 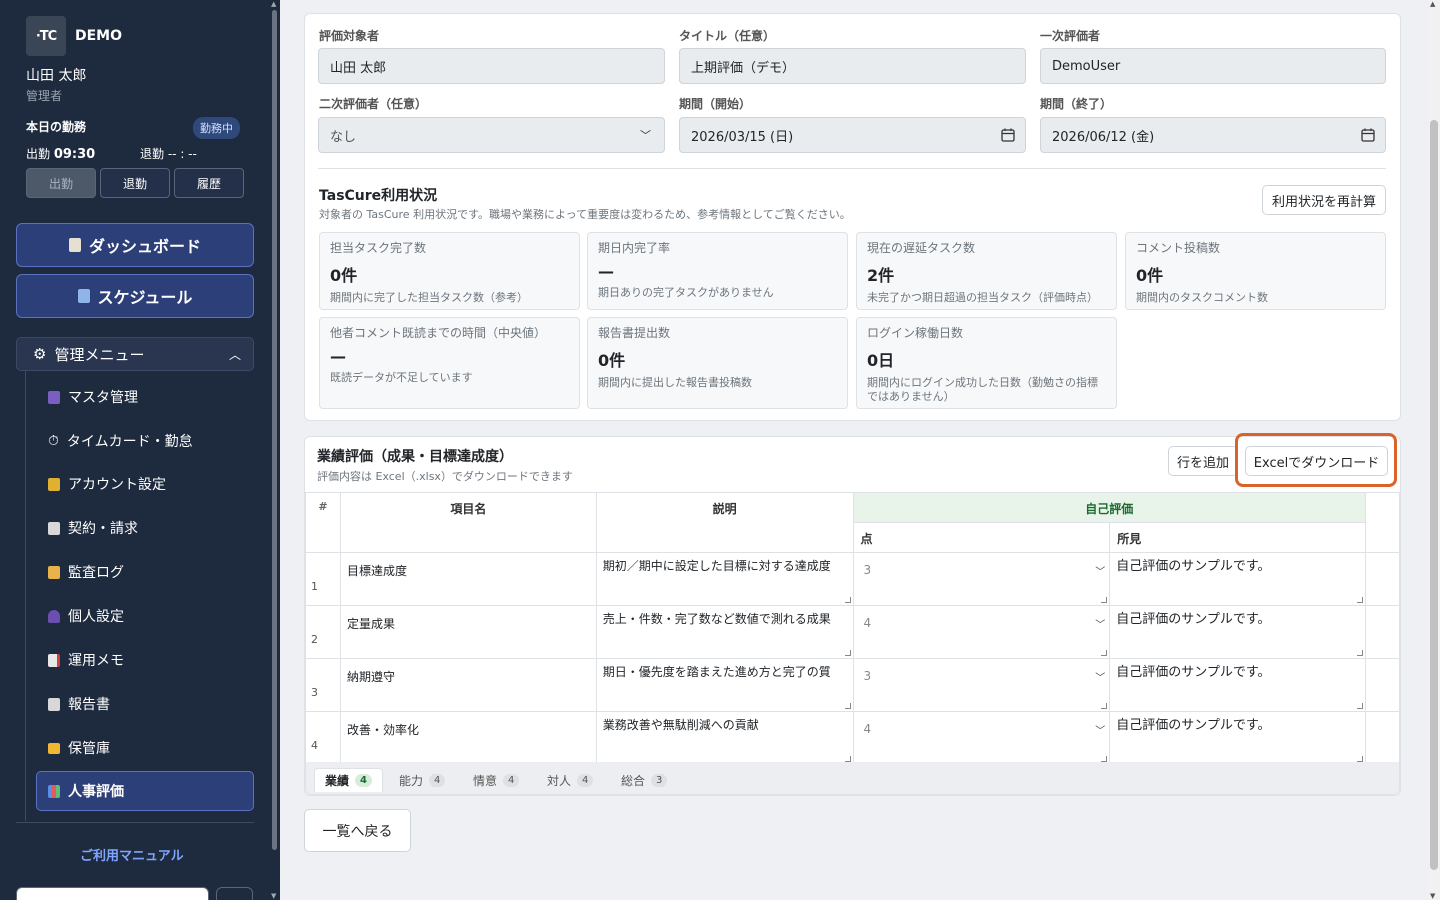 I want to click on page-scrollbar: ▲ ▼, so click(x=1434, y=450).